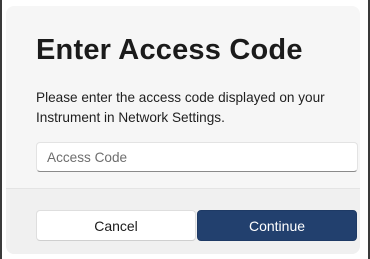  Describe the element at coordinates (277, 225) in the screenshot. I see `continue-button: Continue` at that location.